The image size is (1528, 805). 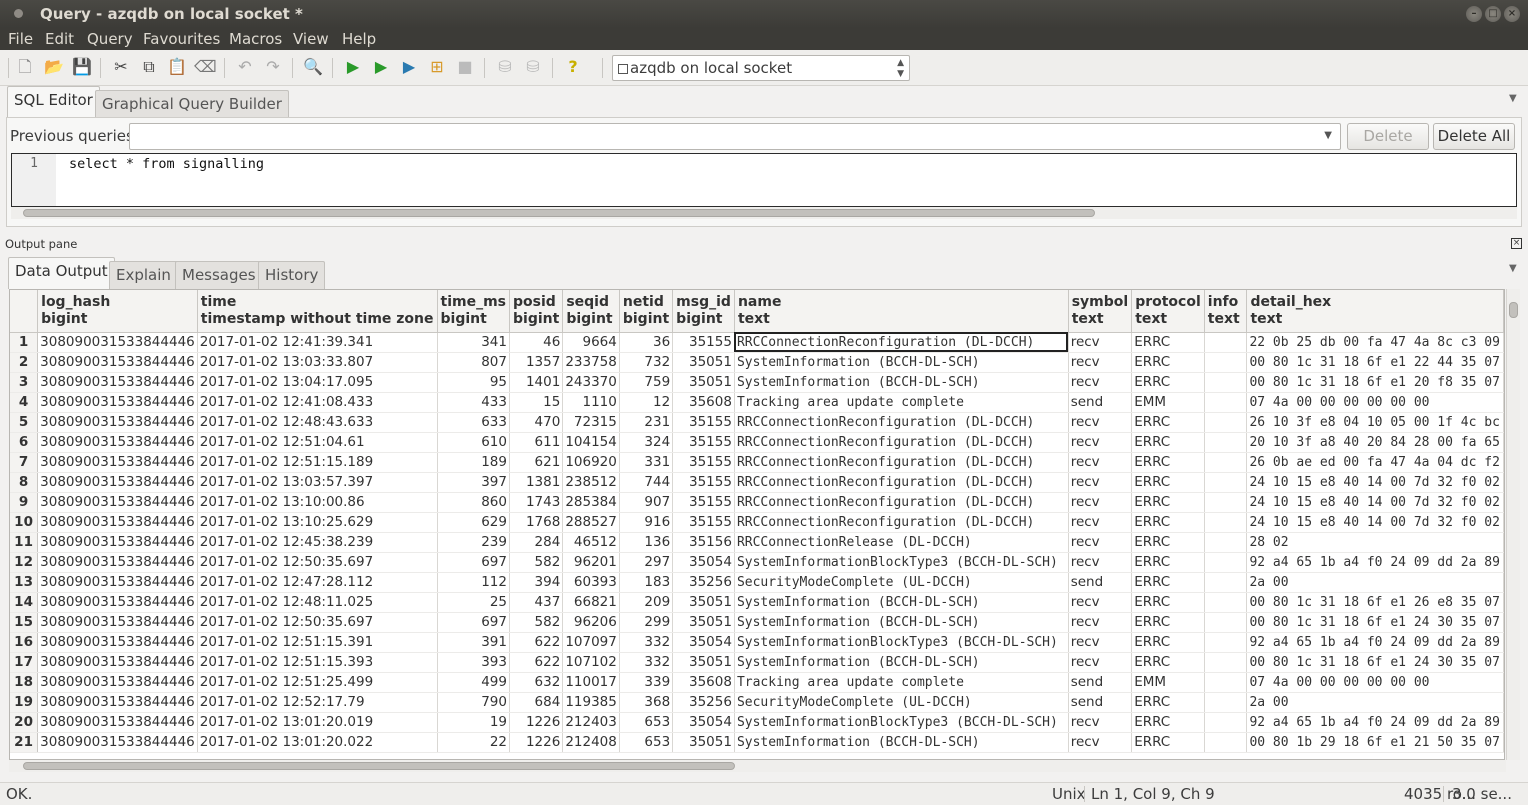 I want to click on cell-posid: 582, so click(x=536, y=622).